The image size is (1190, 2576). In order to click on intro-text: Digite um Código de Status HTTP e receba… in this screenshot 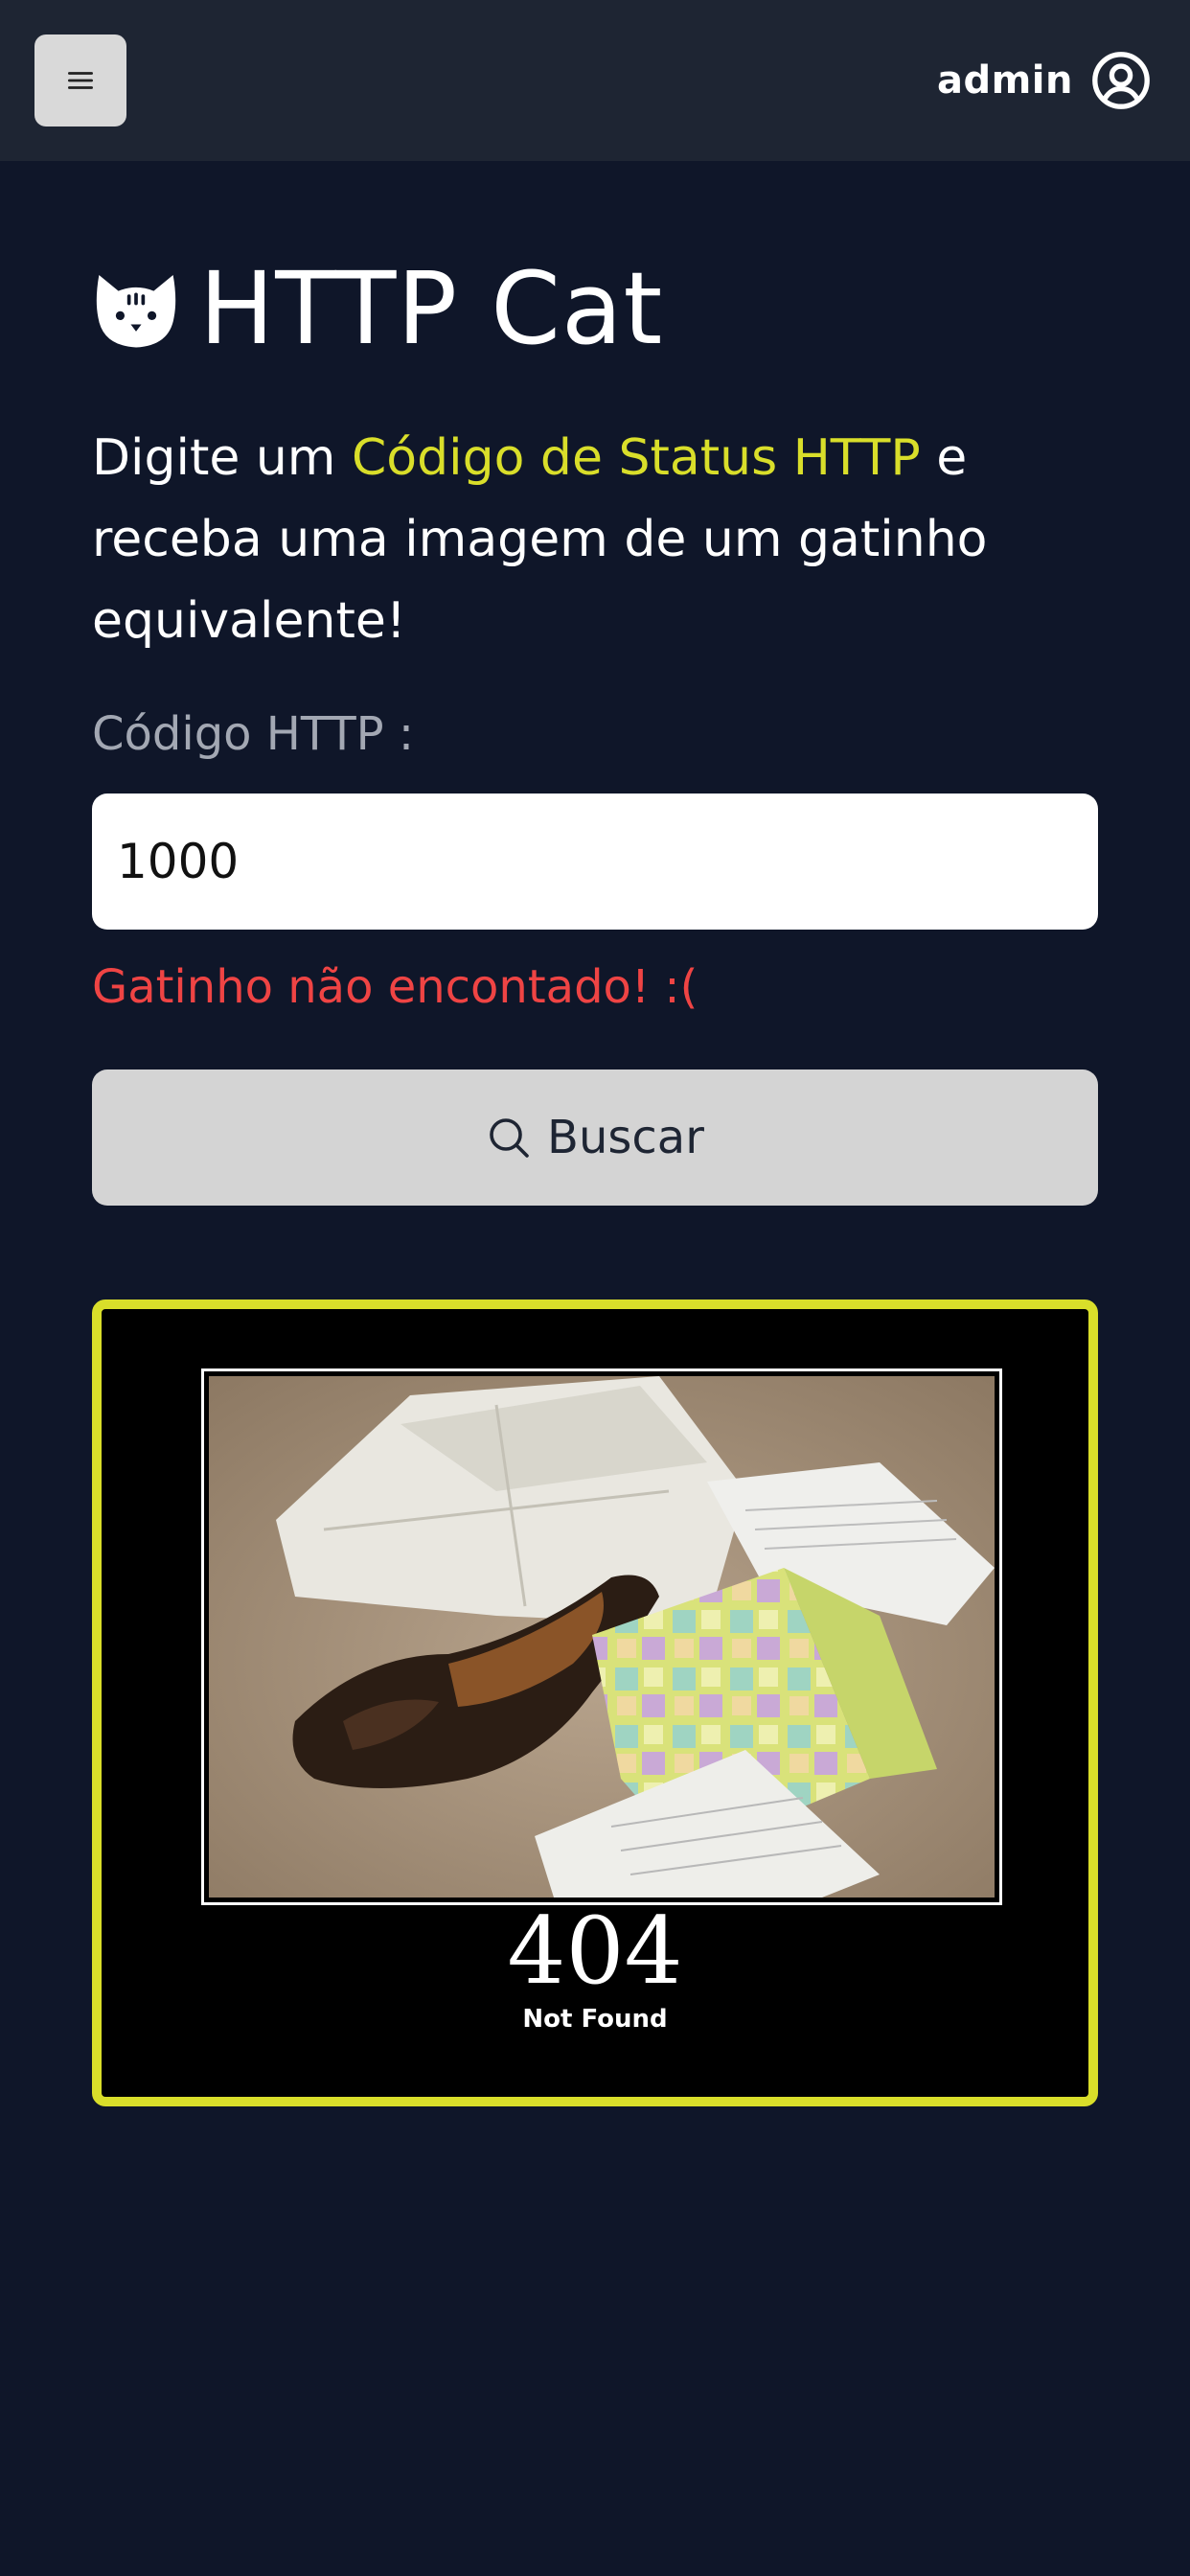, I will do `click(590, 540)`.